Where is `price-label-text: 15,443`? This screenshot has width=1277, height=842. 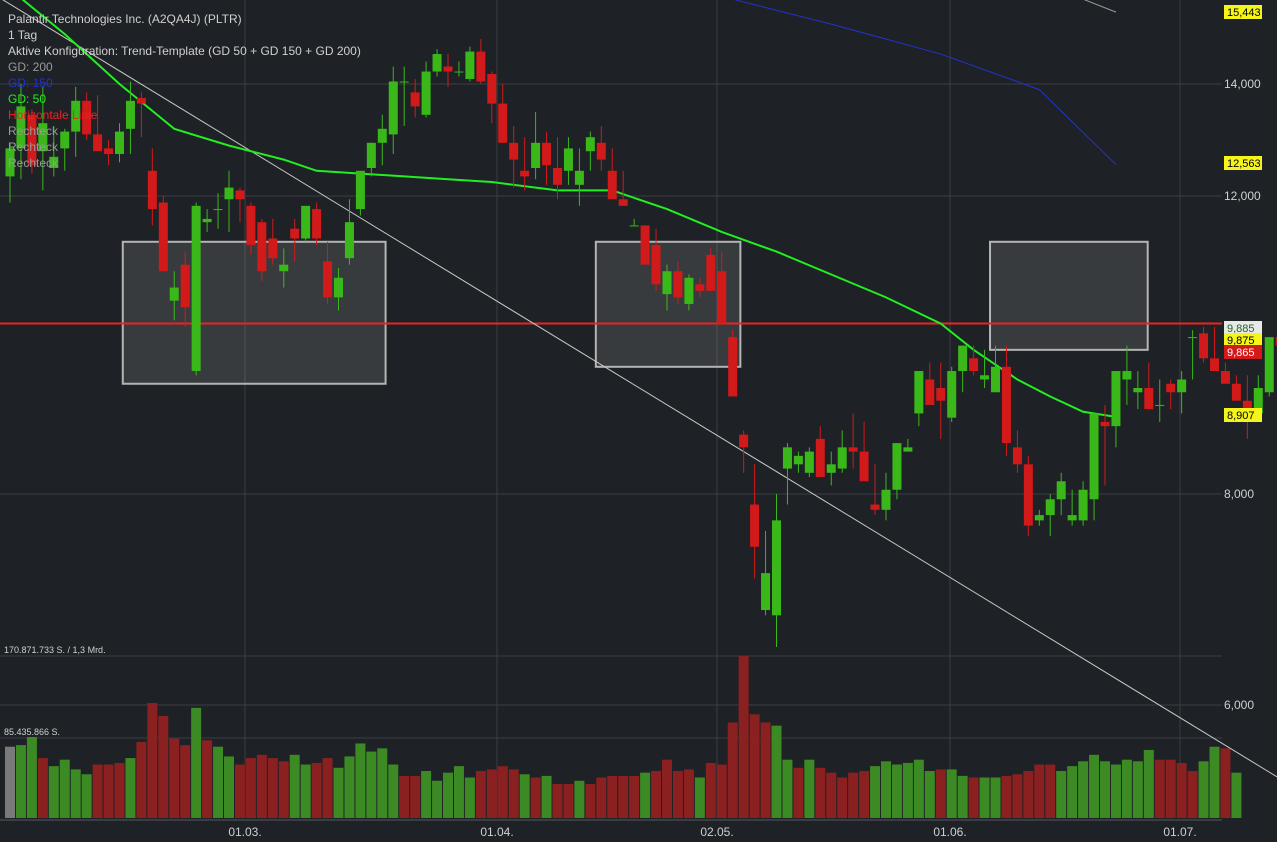
price-label-text: 15,443 is located at coordinates (1244, 13).